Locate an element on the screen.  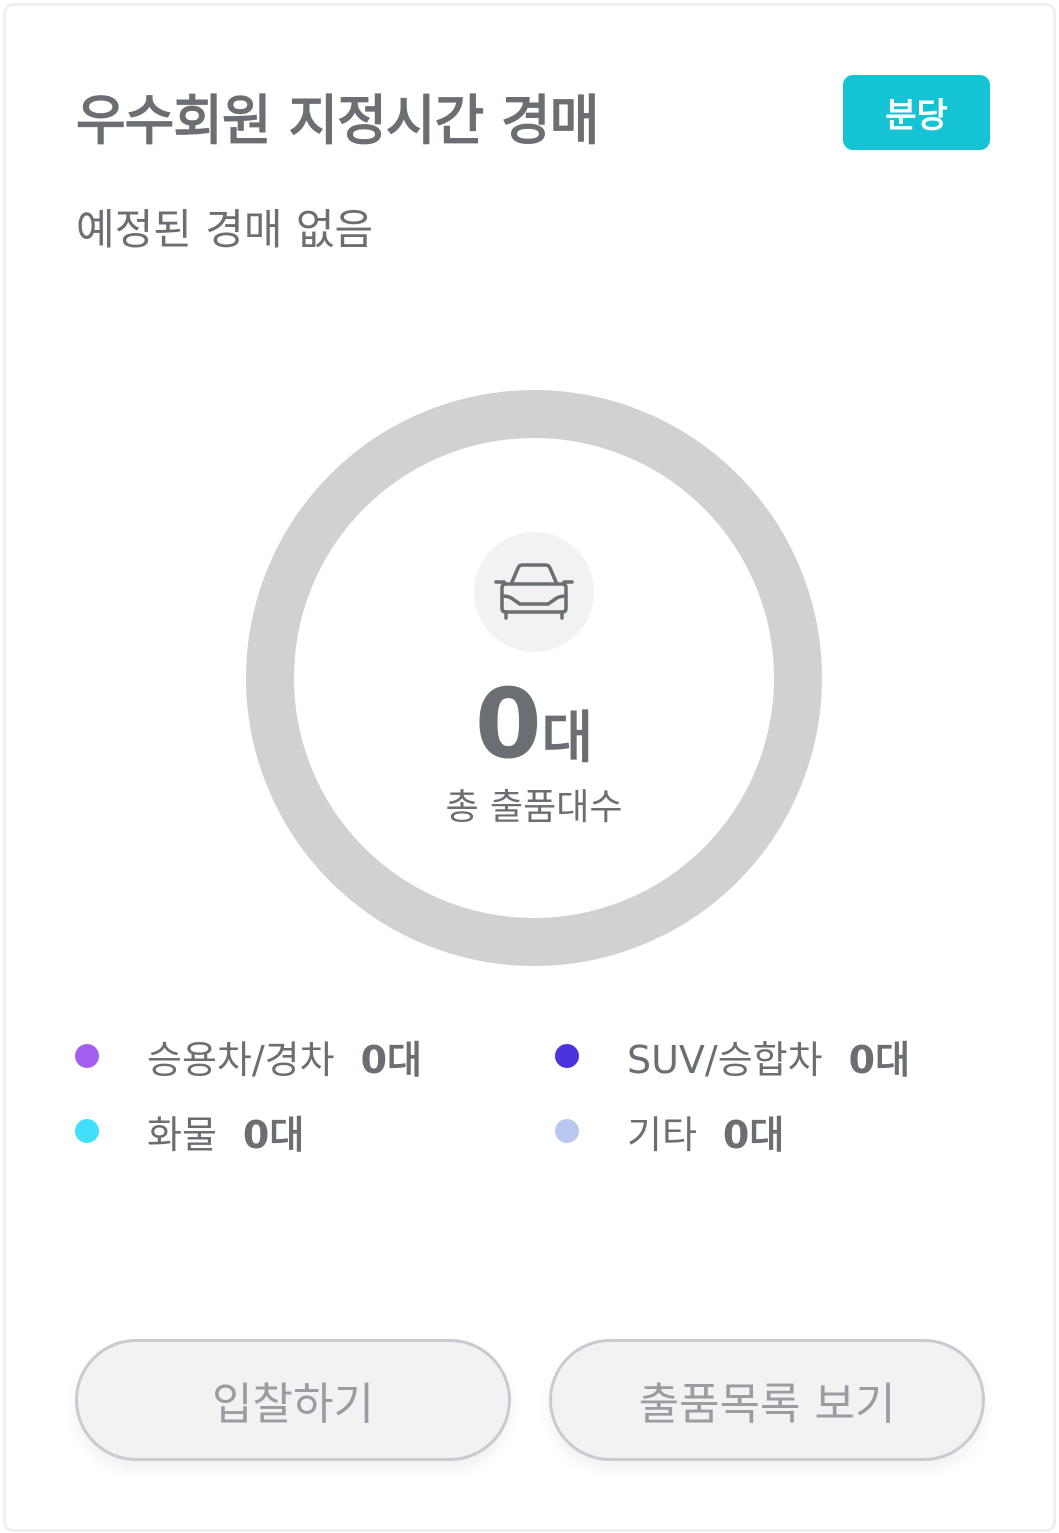
legend-item-truck: 화물 0대 is located at coordinates (190, 1131).